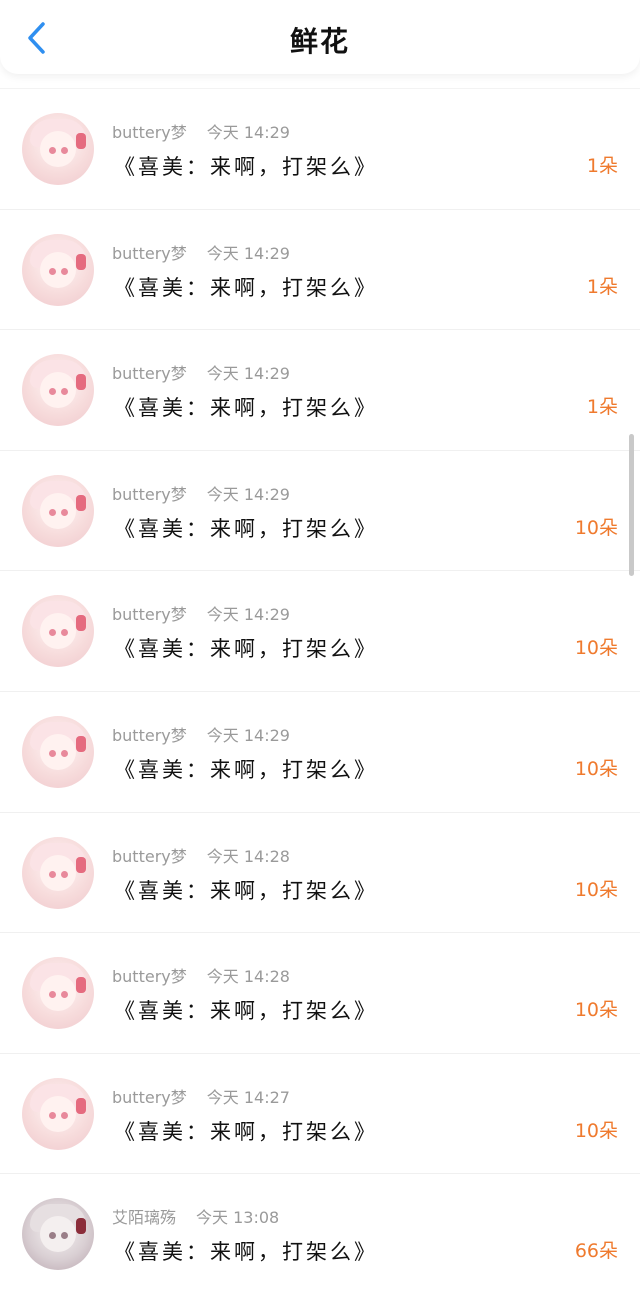  What do you see at coordinates (631, 505) in the screenshot?
I see `scrollbar` at bounding box center [631, 505].